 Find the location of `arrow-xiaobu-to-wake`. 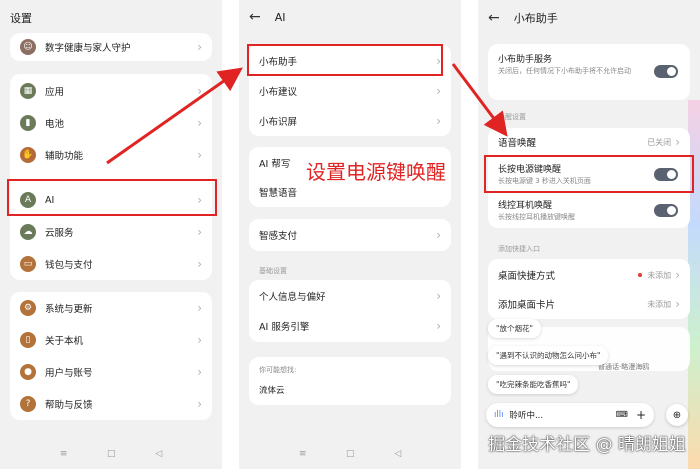

arrow-xiaobu-to-wake is located at coordinates (479, 100).